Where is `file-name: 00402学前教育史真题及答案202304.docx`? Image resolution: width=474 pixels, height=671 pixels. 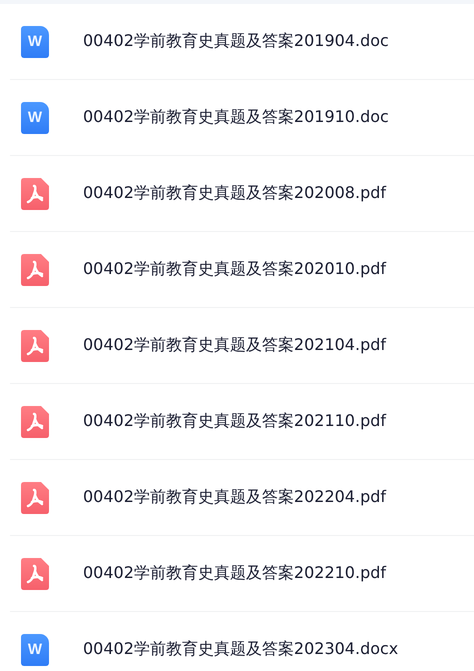
file-name: 00402学前教育史真题及答案202304.docx is located at coordinates (240, 649).